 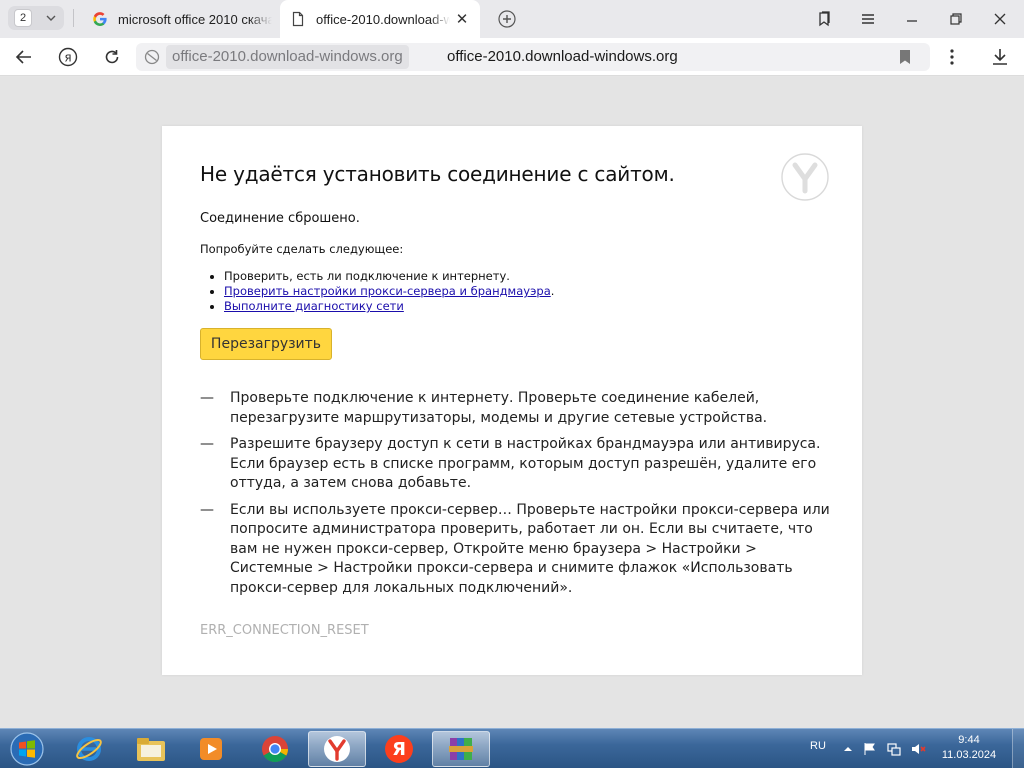 I want to click on list-item: Выполните диагностику сети, so click(x=381, y=306).